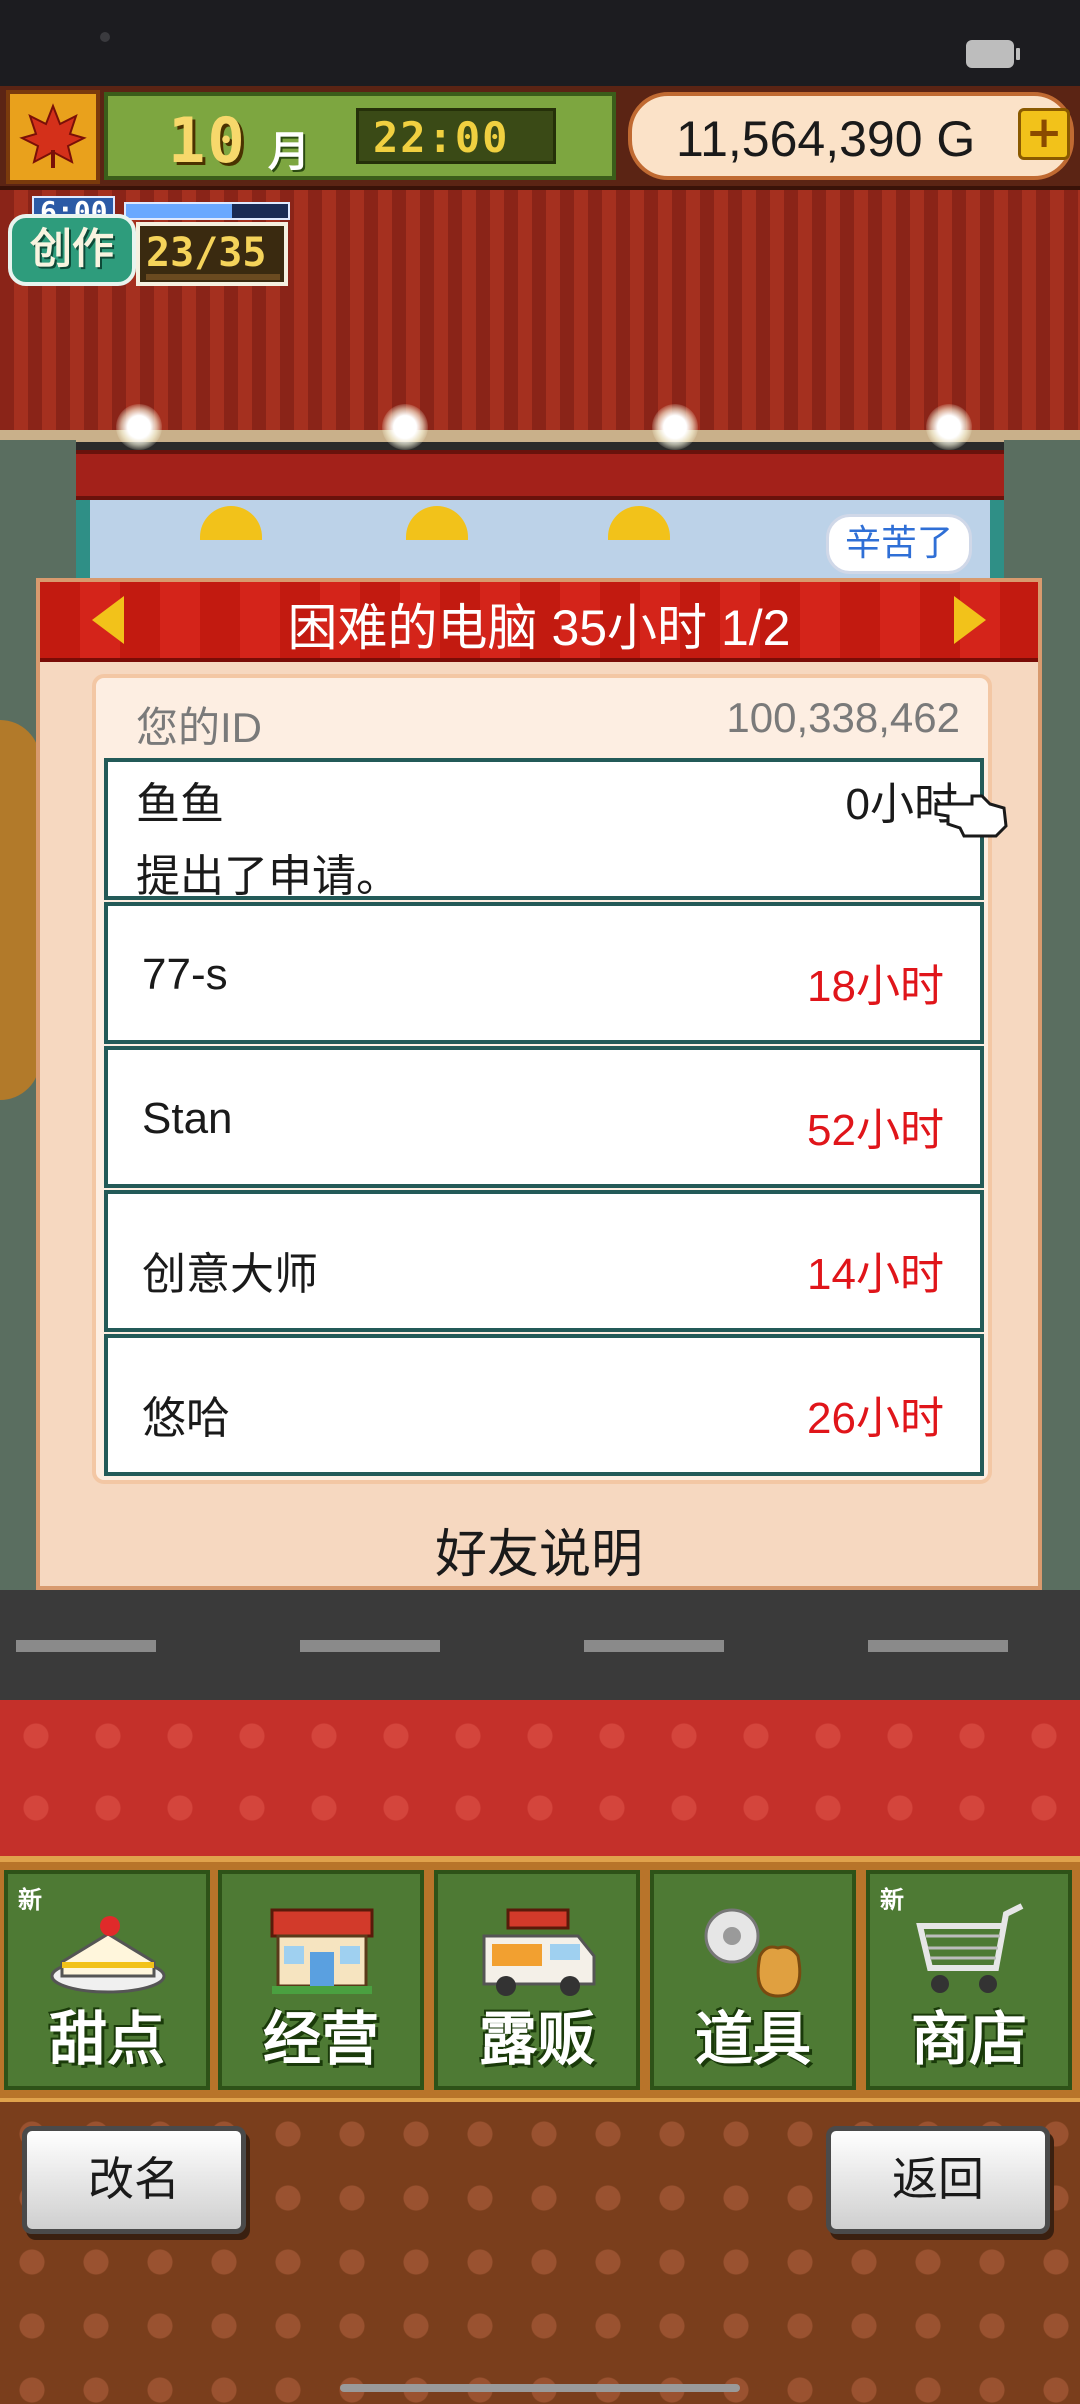  Describe the element at coordinates (539, 628) in the screenshot. I see `dialog-title: 困难的电脑 35小时 1/2` at that location.